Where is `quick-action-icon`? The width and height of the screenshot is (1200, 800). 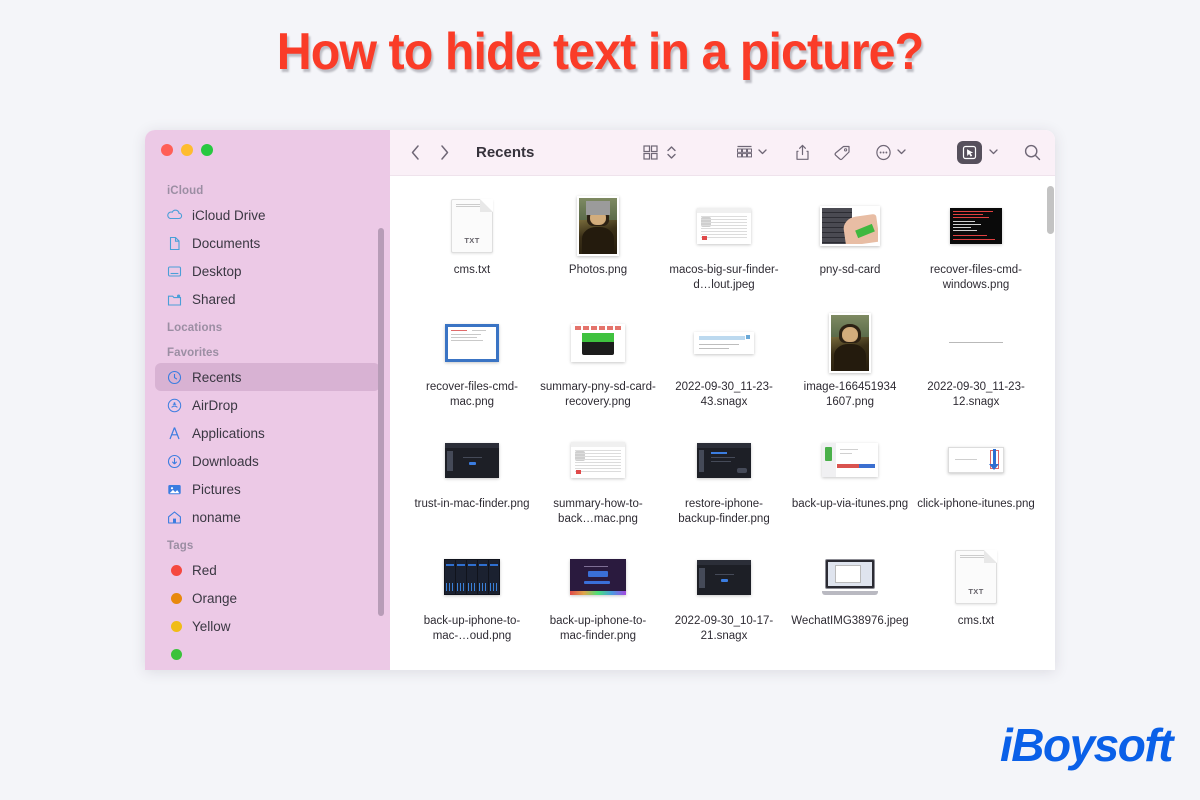 quick-action-icon is located at coordinates (970, 152).